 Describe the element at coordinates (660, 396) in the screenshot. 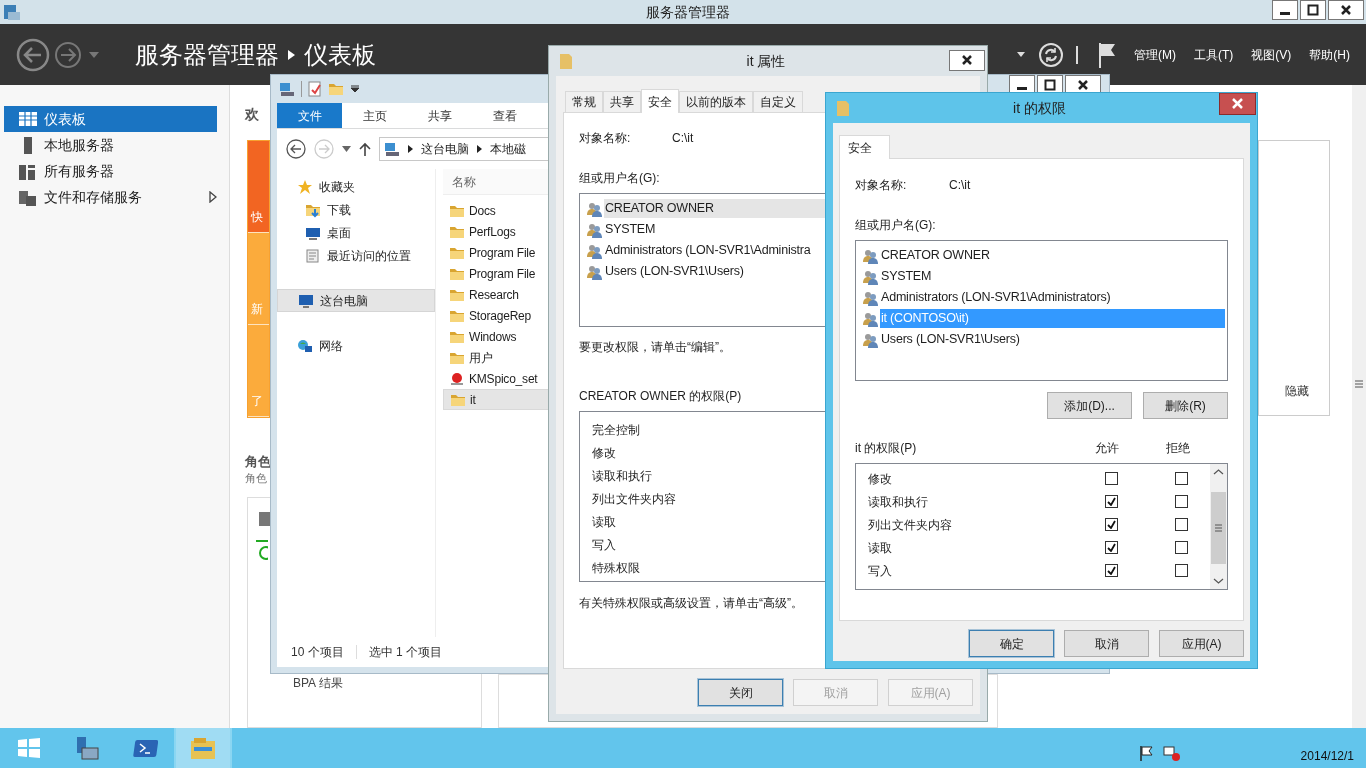

I see `field-label: CREATOR OWNER 的权限(P)` at that location.